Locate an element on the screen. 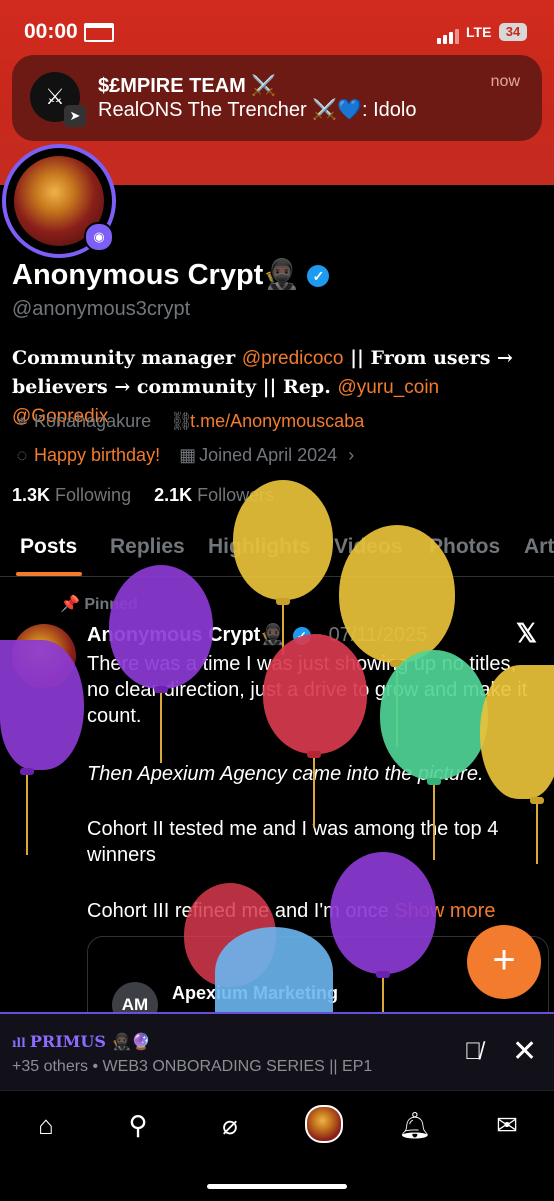 The width and height of the screenshot is (554, 1201). profile-meta-row-2: ◌ Happy birthday! ▦ Joined April 2024 › is located at coordinates (184, 455).